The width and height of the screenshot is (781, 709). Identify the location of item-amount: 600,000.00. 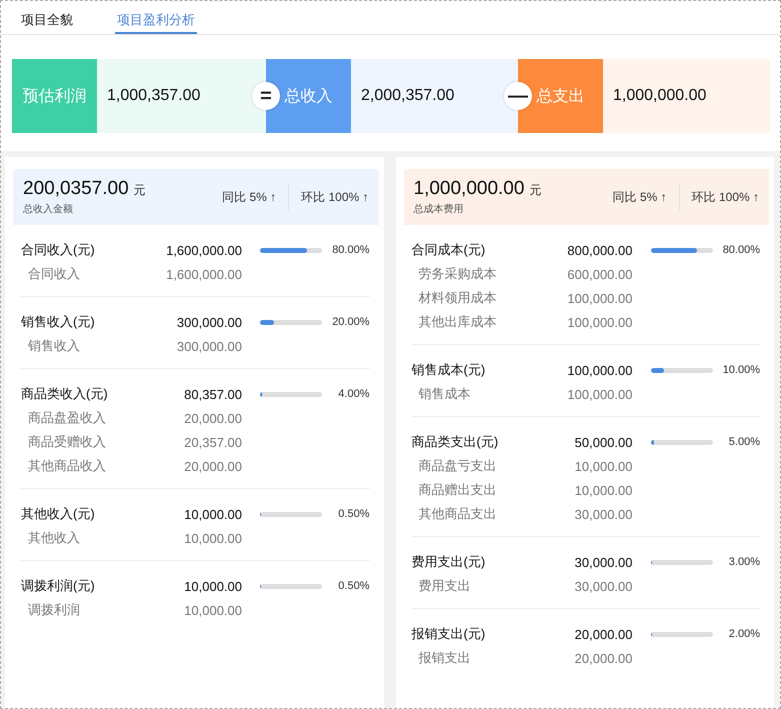
(599, 274).